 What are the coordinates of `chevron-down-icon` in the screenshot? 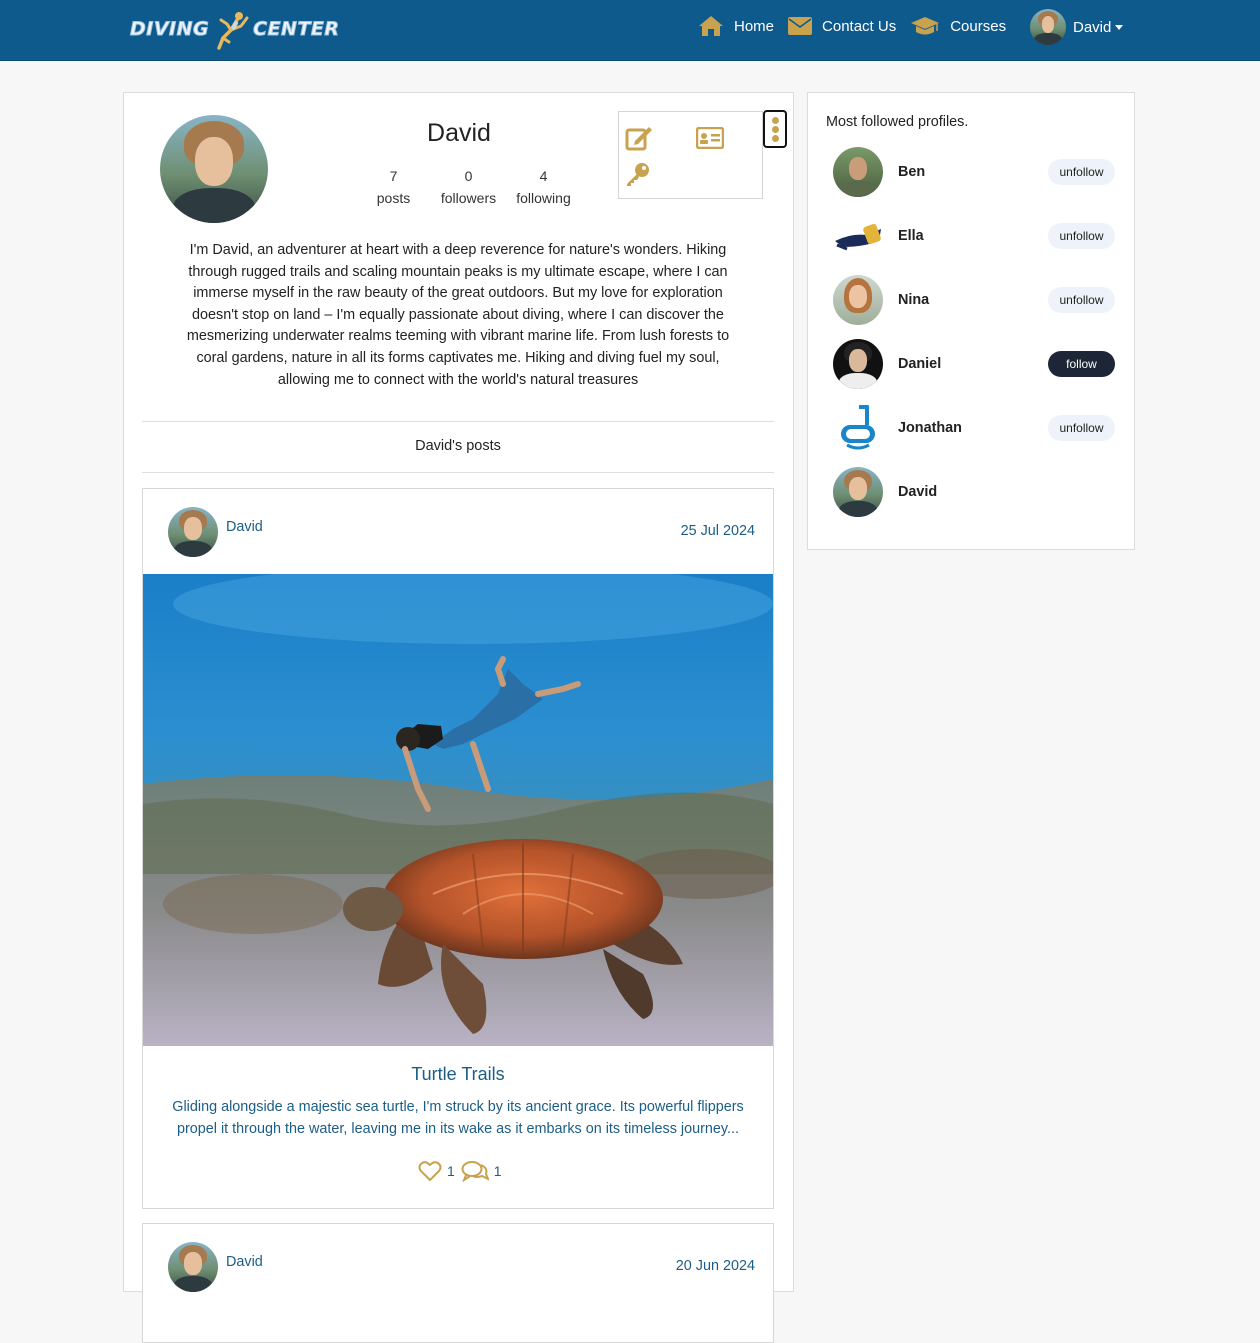 It's located at (1119, 27).